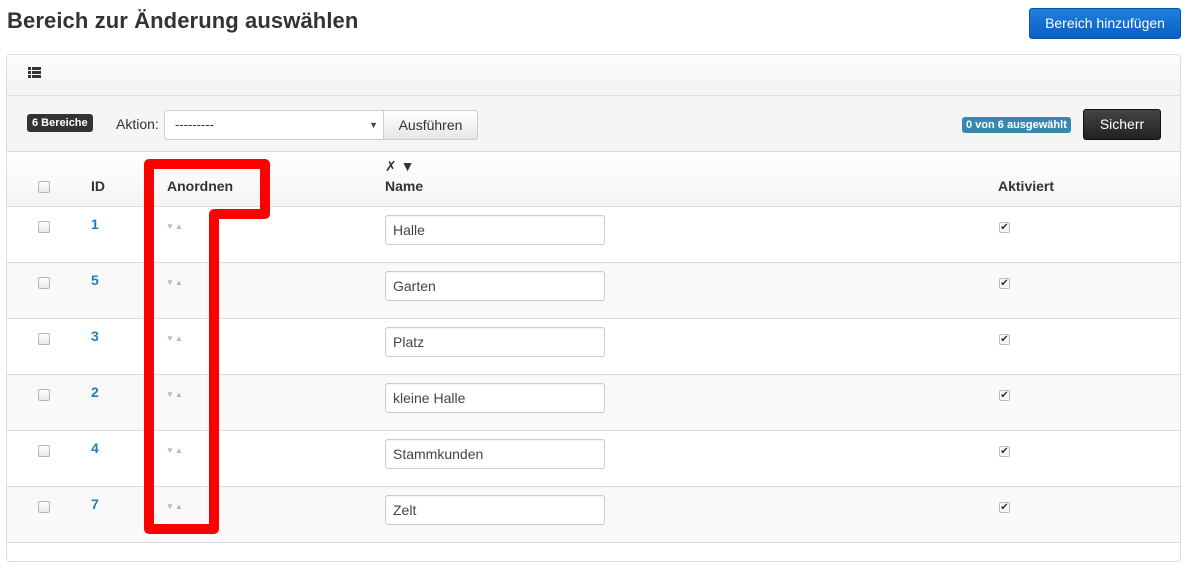  What do you see at coordinates (137, 124) in the screenshot?
I see `action-label: Aktion:` at bounding box center [137, 124].